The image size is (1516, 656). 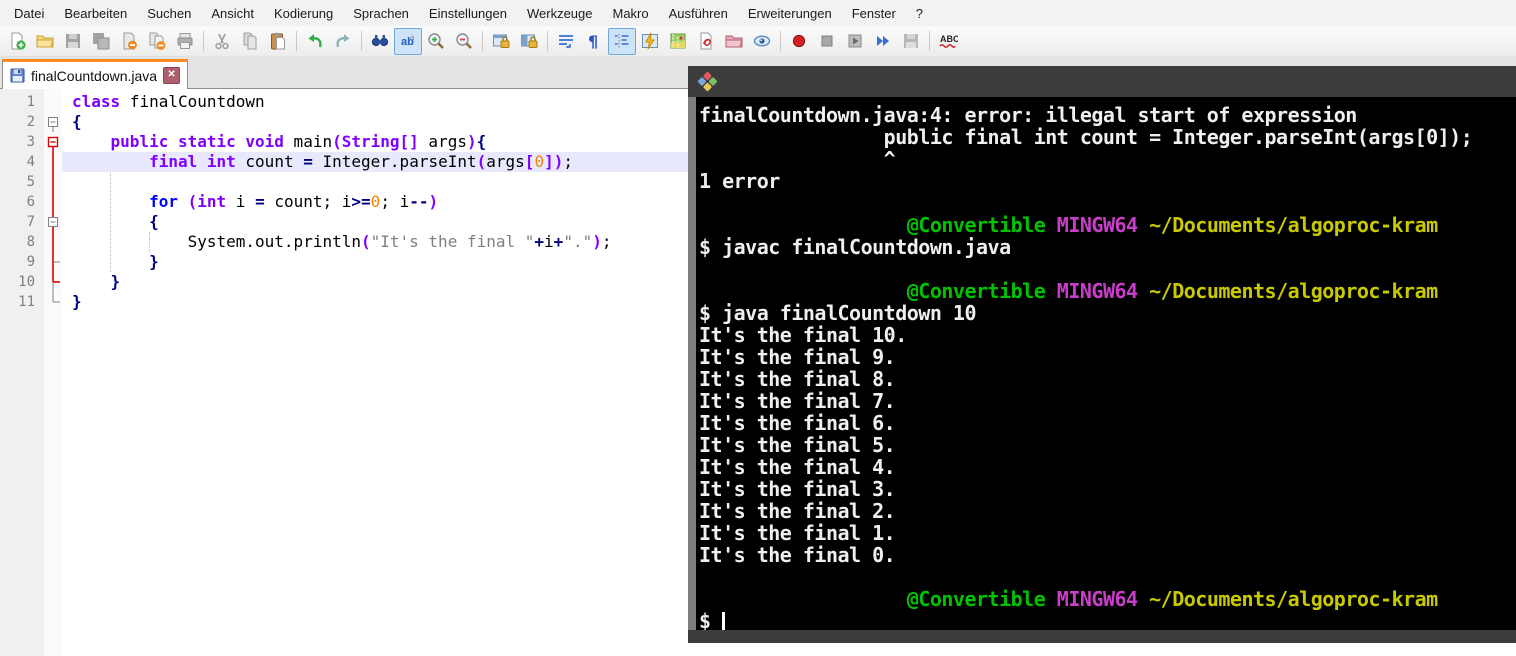 I want to click on document-map-button, so click(x=678, y=41).